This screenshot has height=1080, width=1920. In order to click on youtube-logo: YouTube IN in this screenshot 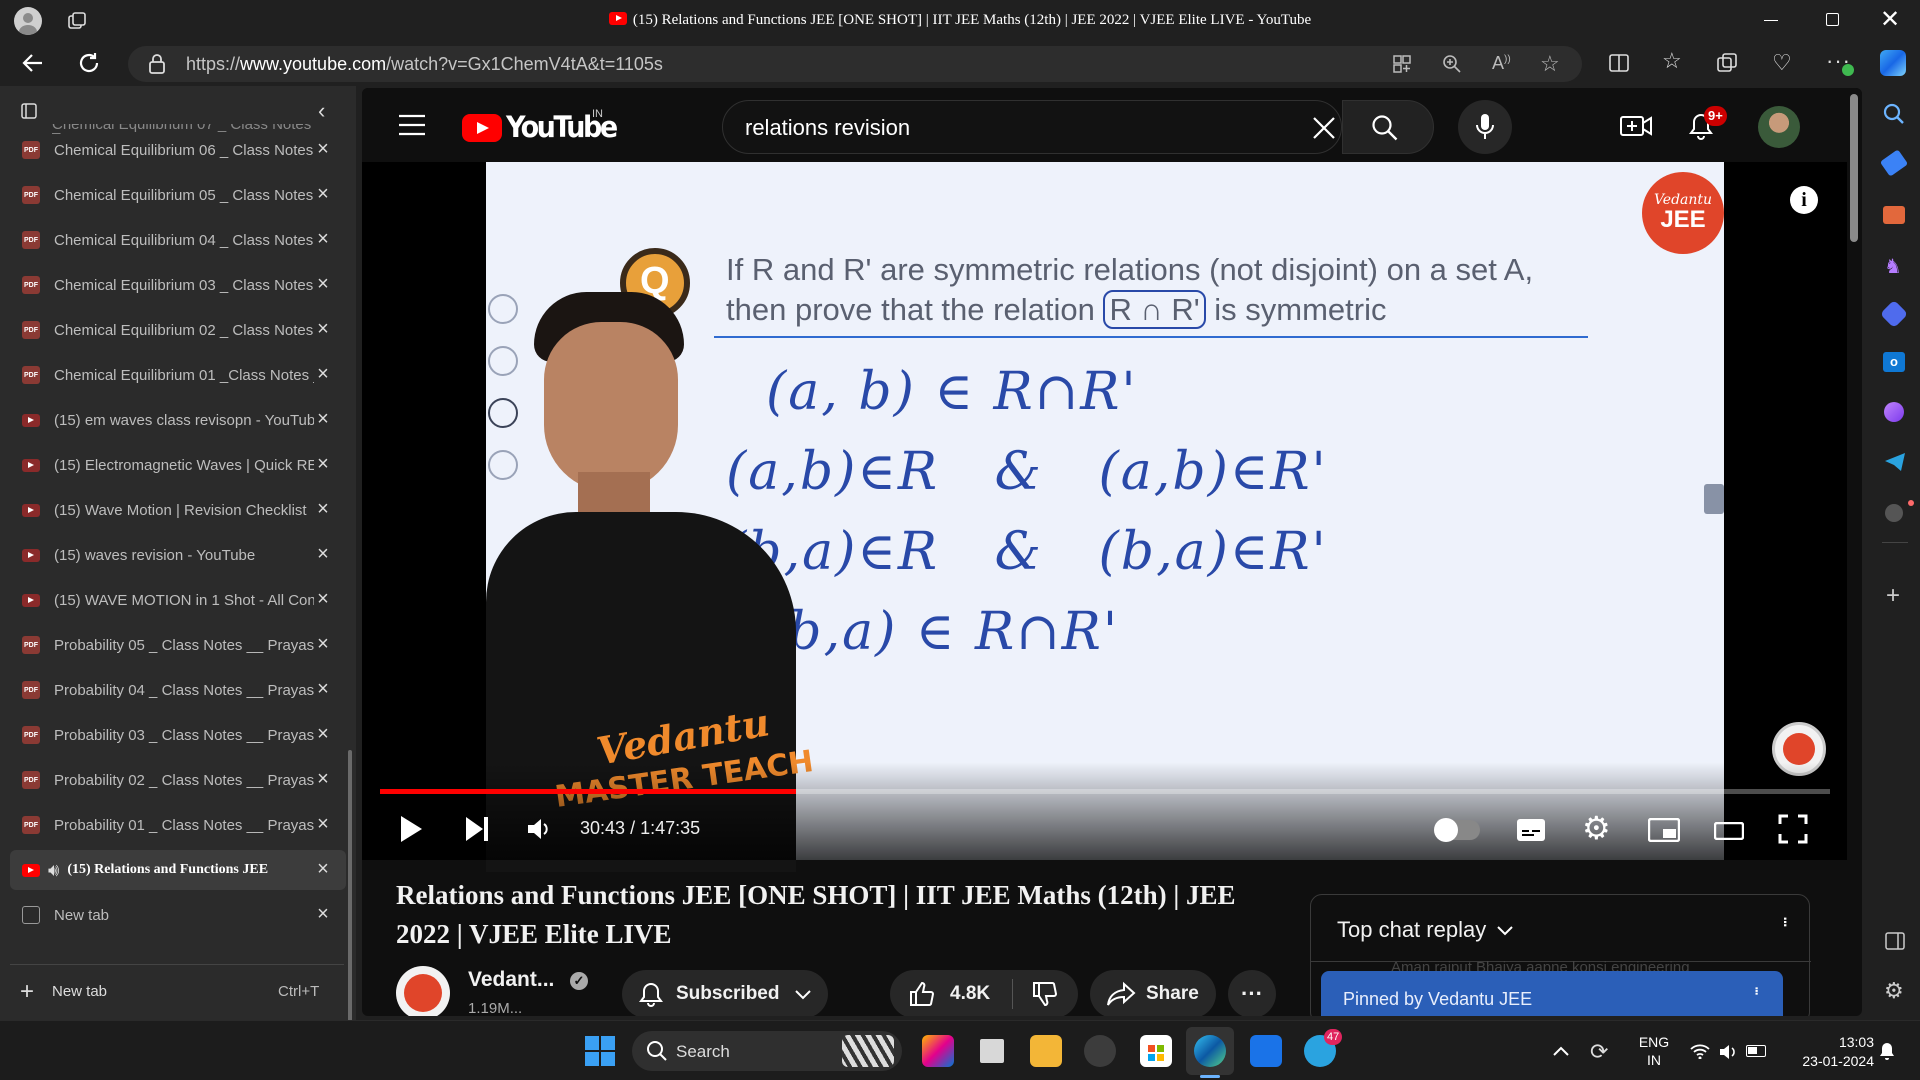, I will do `click(542, 126)`.